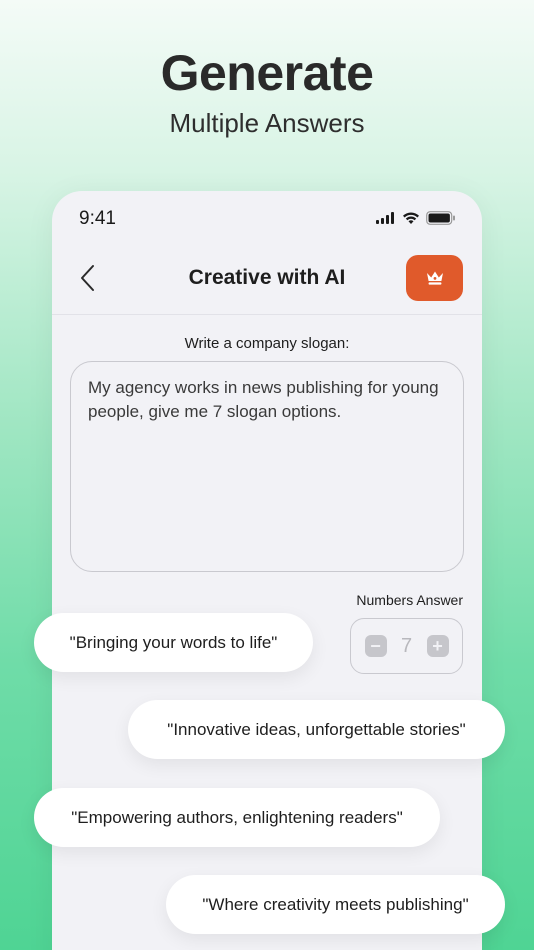  Describe the element at coordinates (267, 73) in the screenshot. I see `hero-title: Generate` at that location.